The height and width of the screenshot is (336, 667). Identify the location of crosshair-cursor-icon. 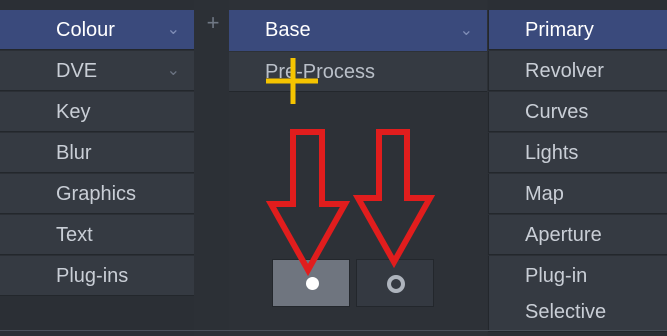
(292, 81).